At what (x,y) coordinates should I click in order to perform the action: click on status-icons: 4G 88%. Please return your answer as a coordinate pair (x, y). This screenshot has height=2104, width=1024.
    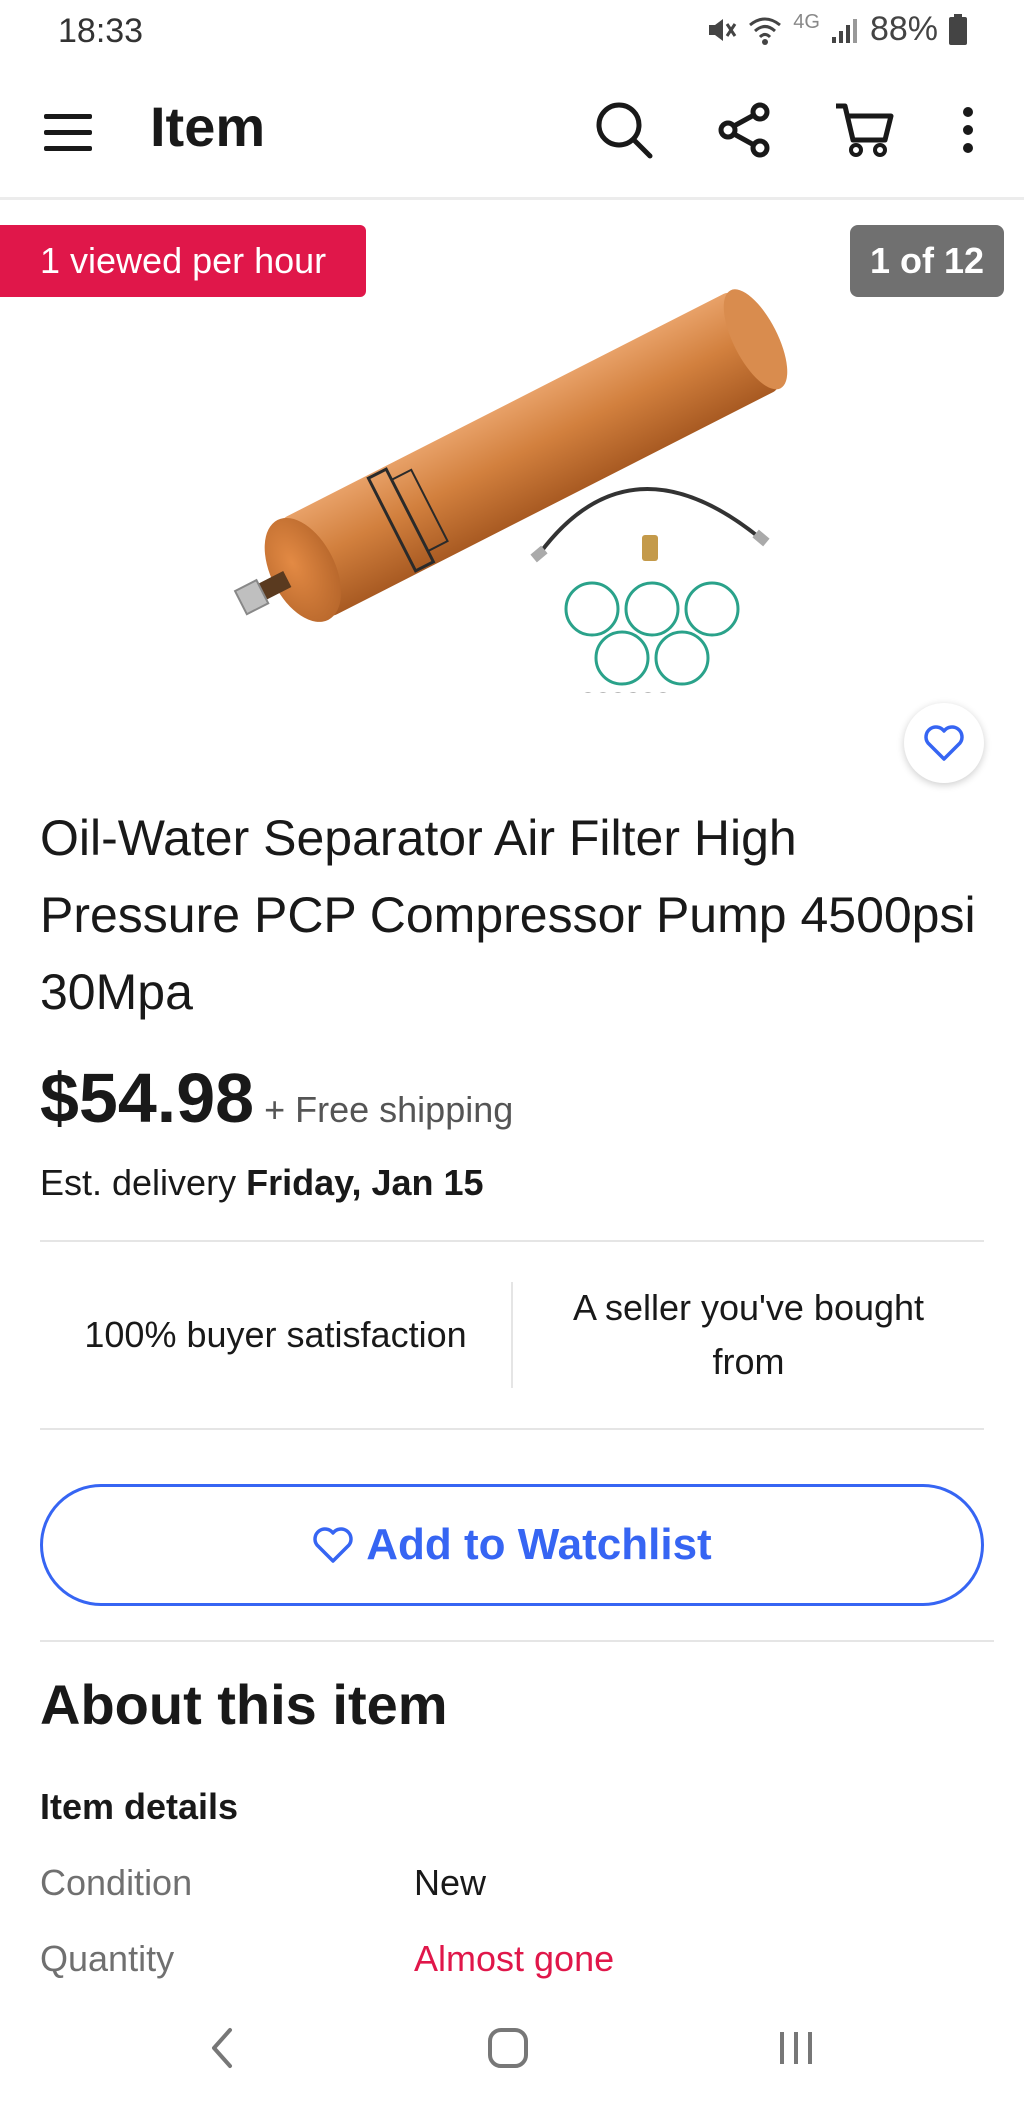
    Looking at the image, I should click on (835, 29).